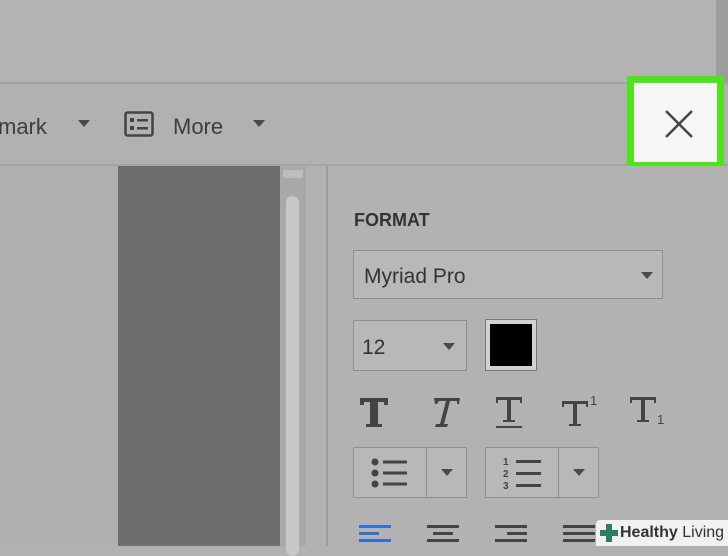 The height and width of the screenshot is (556, 728). Describe the element at coordinates (59, 356) in the screenshot. I see `document-margin` at that location.